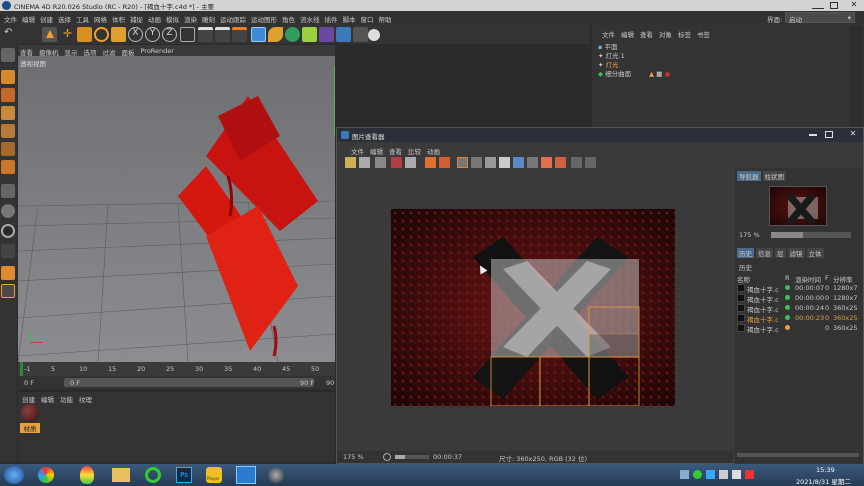  Describe the element at coordinates (21, 369) in the screenshot. I see `playhead-marker` at that location.